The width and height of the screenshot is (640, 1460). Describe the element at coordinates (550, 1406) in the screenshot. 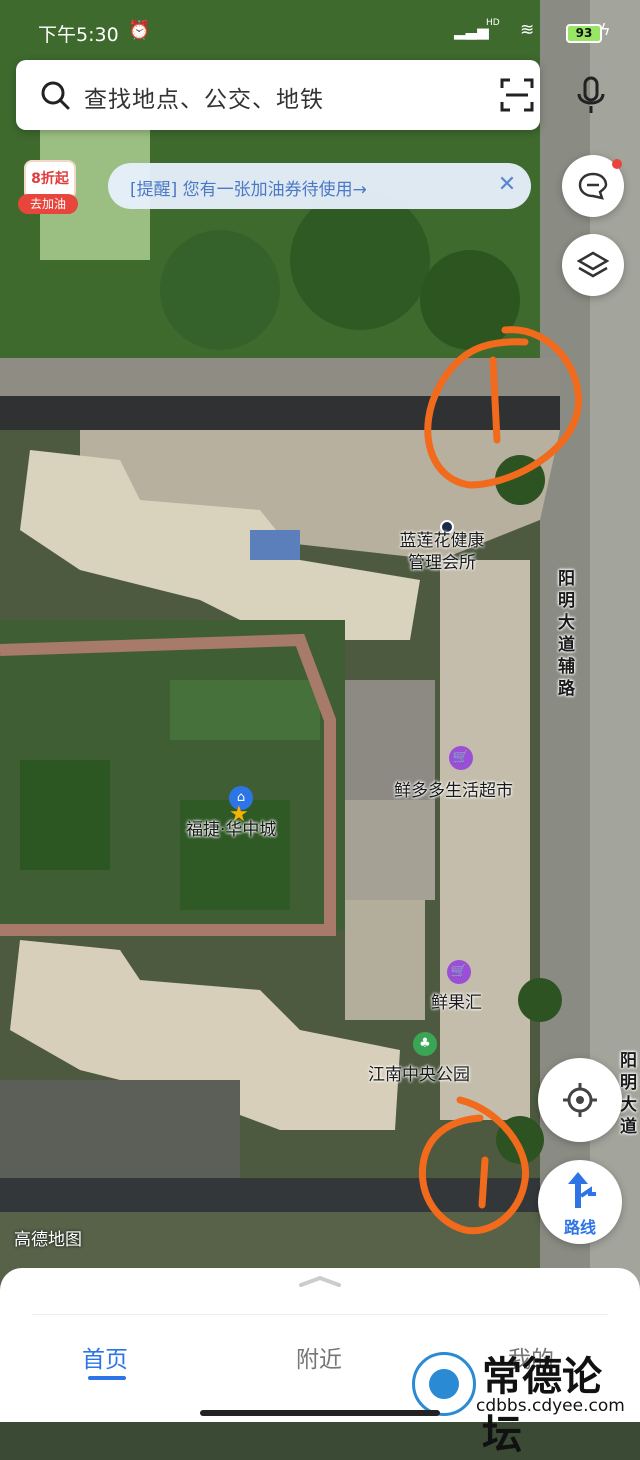

I see `watermark-url: cdbbs.cdyee.com` at that location.